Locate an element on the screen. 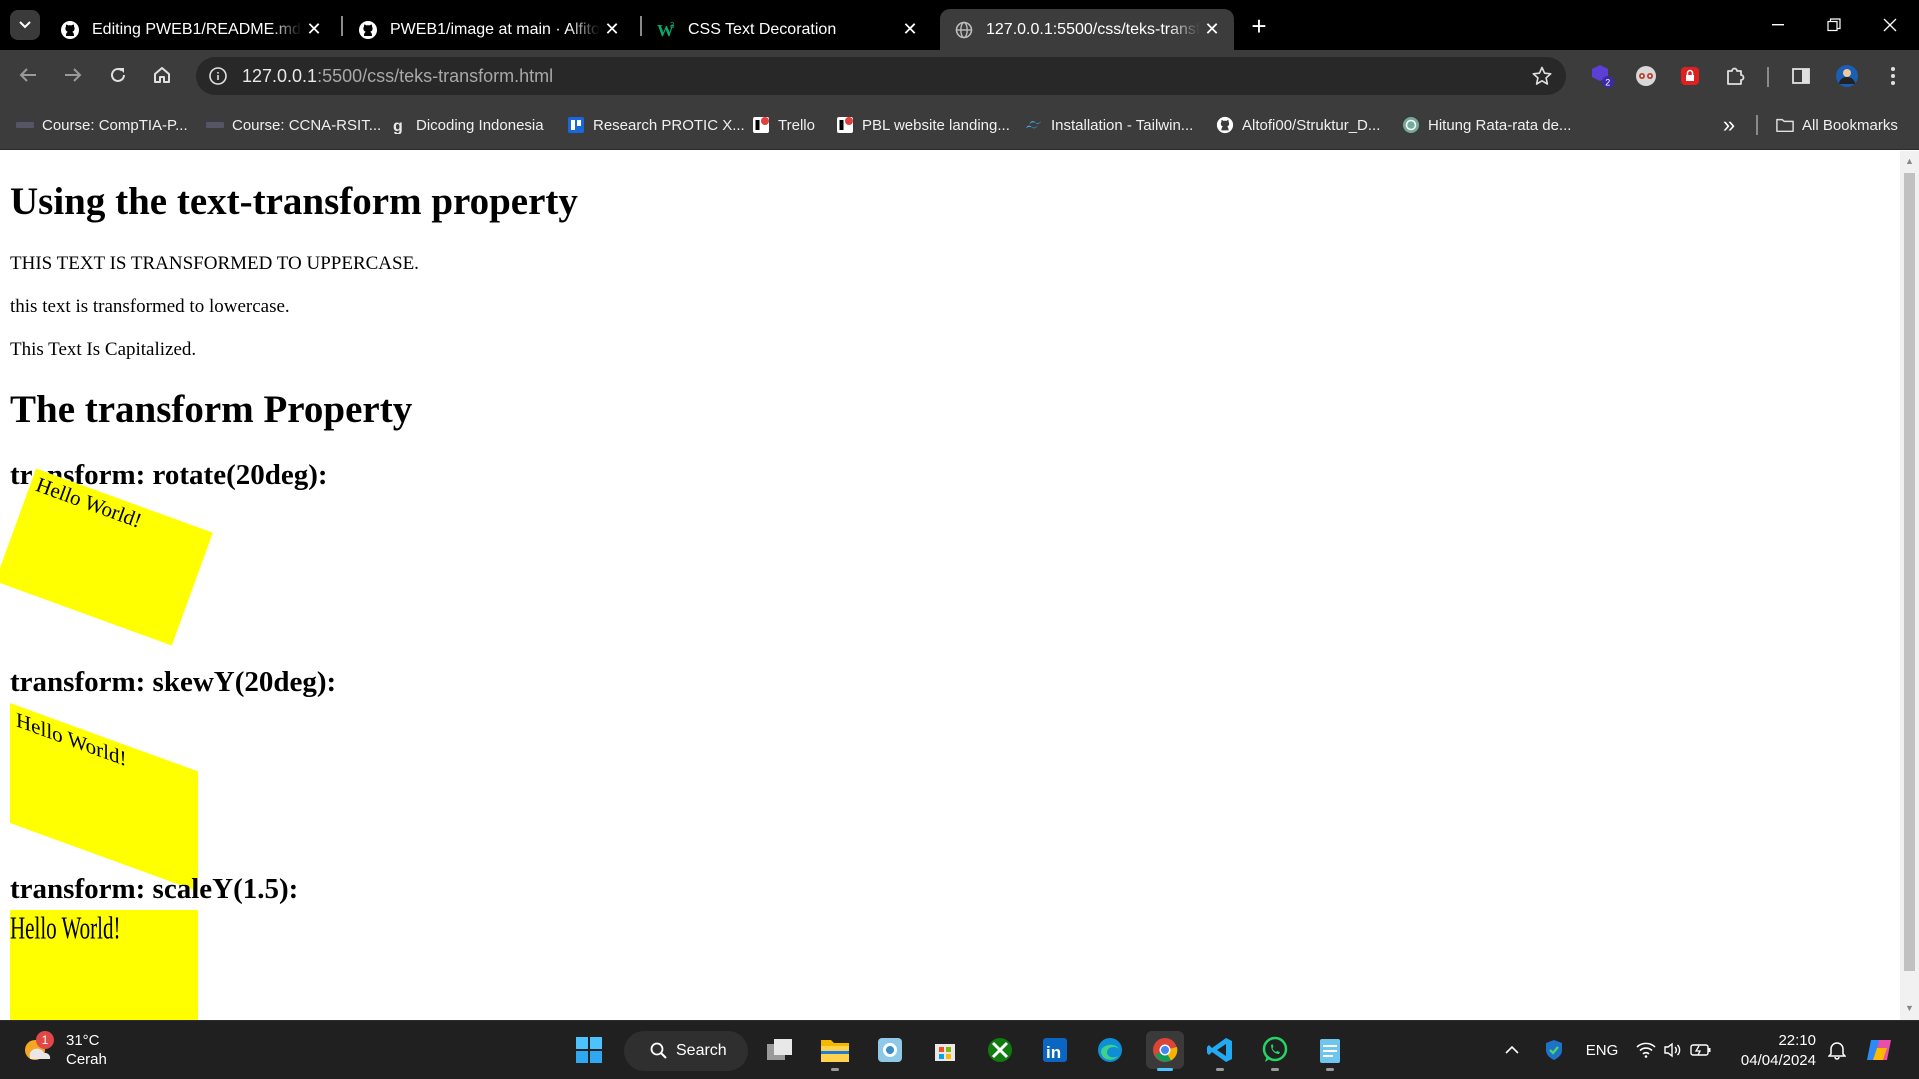 The height and width of the screenshot is (1079, 1919). taskbar-clock: 22:10 04/04/2024 is located at coordinates (1777, 1051).